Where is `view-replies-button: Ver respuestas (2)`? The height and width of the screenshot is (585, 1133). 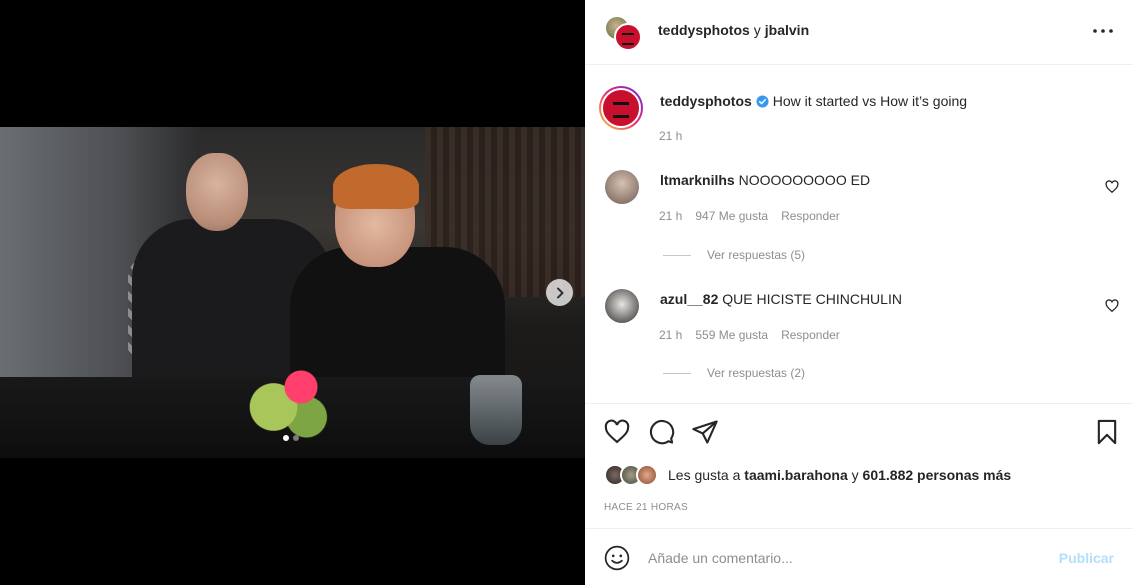
view-replies-button: Ver respuestas (2) is located at coordinates (734, 373).